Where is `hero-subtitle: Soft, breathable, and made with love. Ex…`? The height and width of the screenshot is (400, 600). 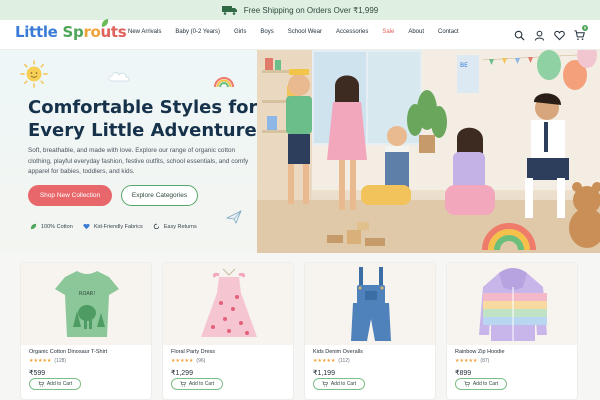
hero-subtitle: Soft, breathable, and made with love. Ex… is located at coordinates (138, 161).